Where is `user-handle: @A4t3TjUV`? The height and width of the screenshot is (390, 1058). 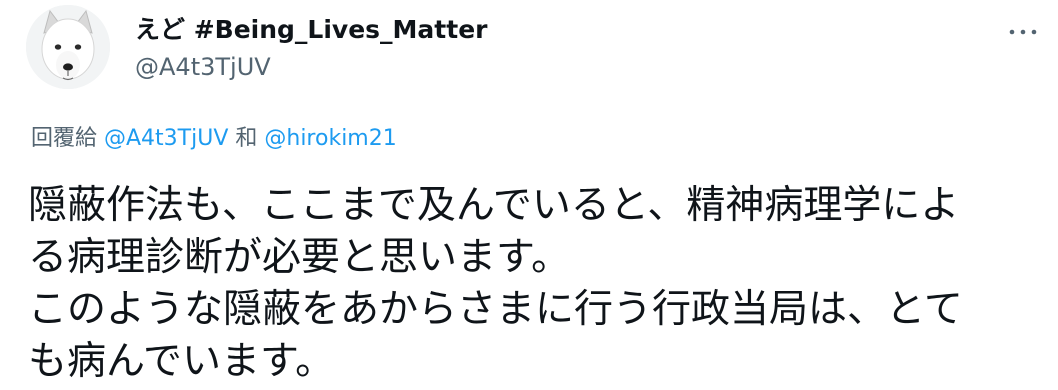
user-handle: @A4t3TjUV is located at coordinates (203, 67).